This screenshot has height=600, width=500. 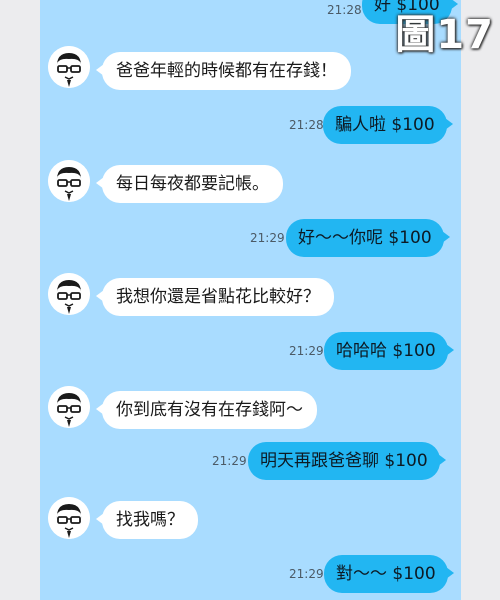 What do you see at coordinates (347, 461) in the screenshot?
I see `outgoing-message-bubble: 明天再跟爸爸聊 $100` at bounding box center [347, 461].